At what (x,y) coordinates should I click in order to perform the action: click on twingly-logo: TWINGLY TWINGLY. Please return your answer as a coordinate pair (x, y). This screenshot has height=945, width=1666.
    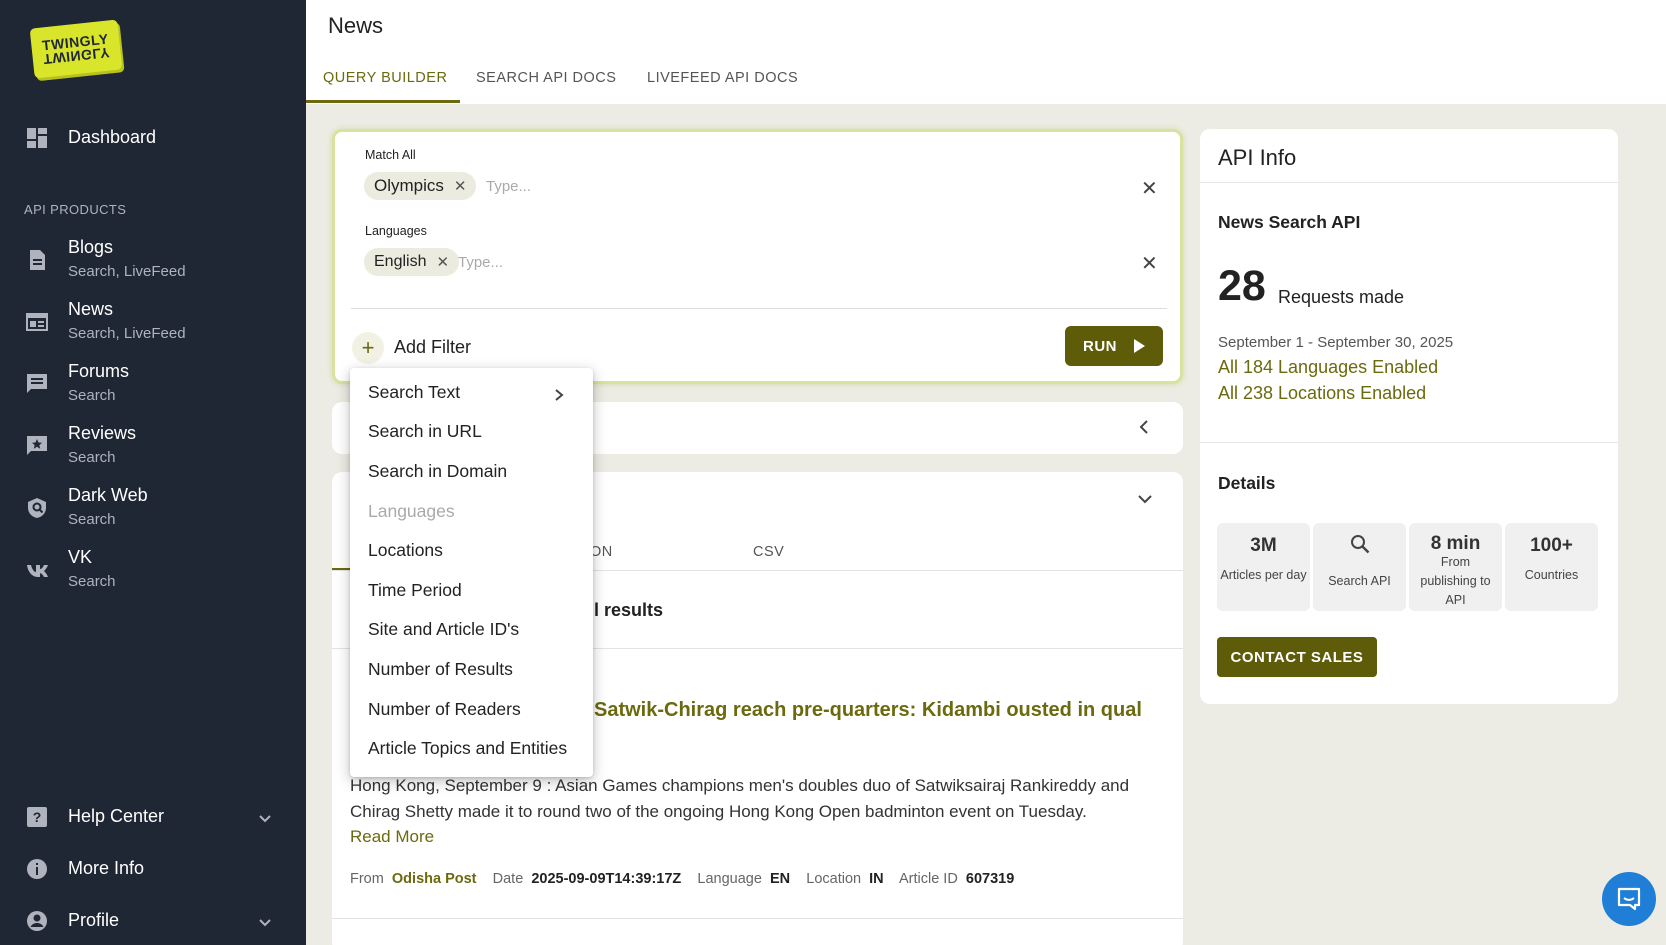
    Looking at the image, I should click on (76, 49).